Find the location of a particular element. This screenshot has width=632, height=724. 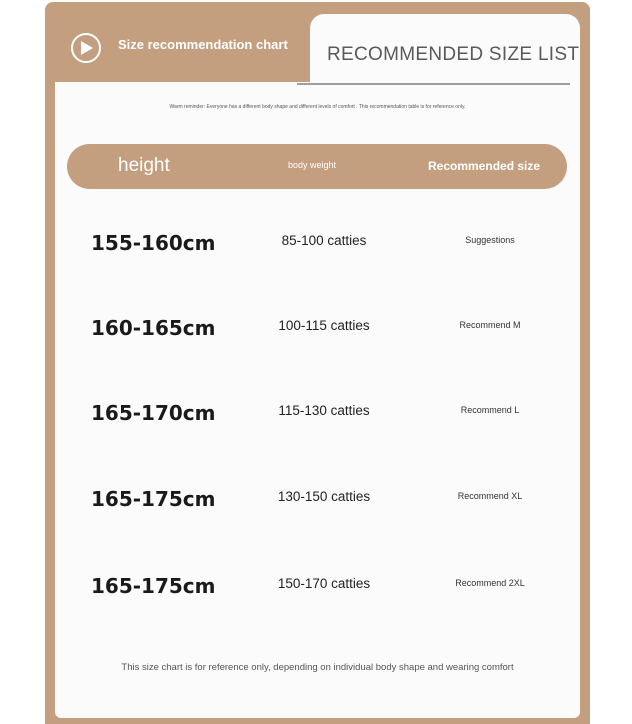

column-header-weight: body weight is located at coordinates (312, 165).